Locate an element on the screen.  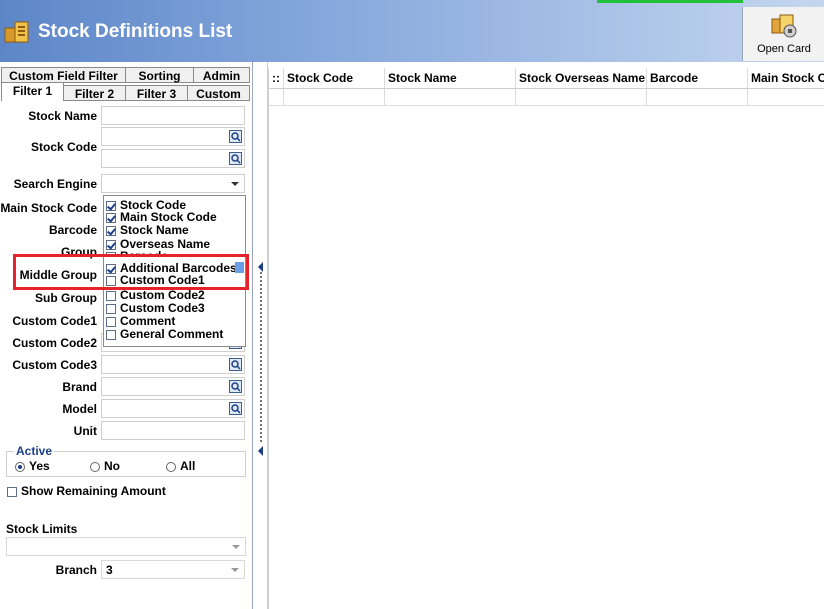
stock-code-to-input is located at coordinates (173, 158).